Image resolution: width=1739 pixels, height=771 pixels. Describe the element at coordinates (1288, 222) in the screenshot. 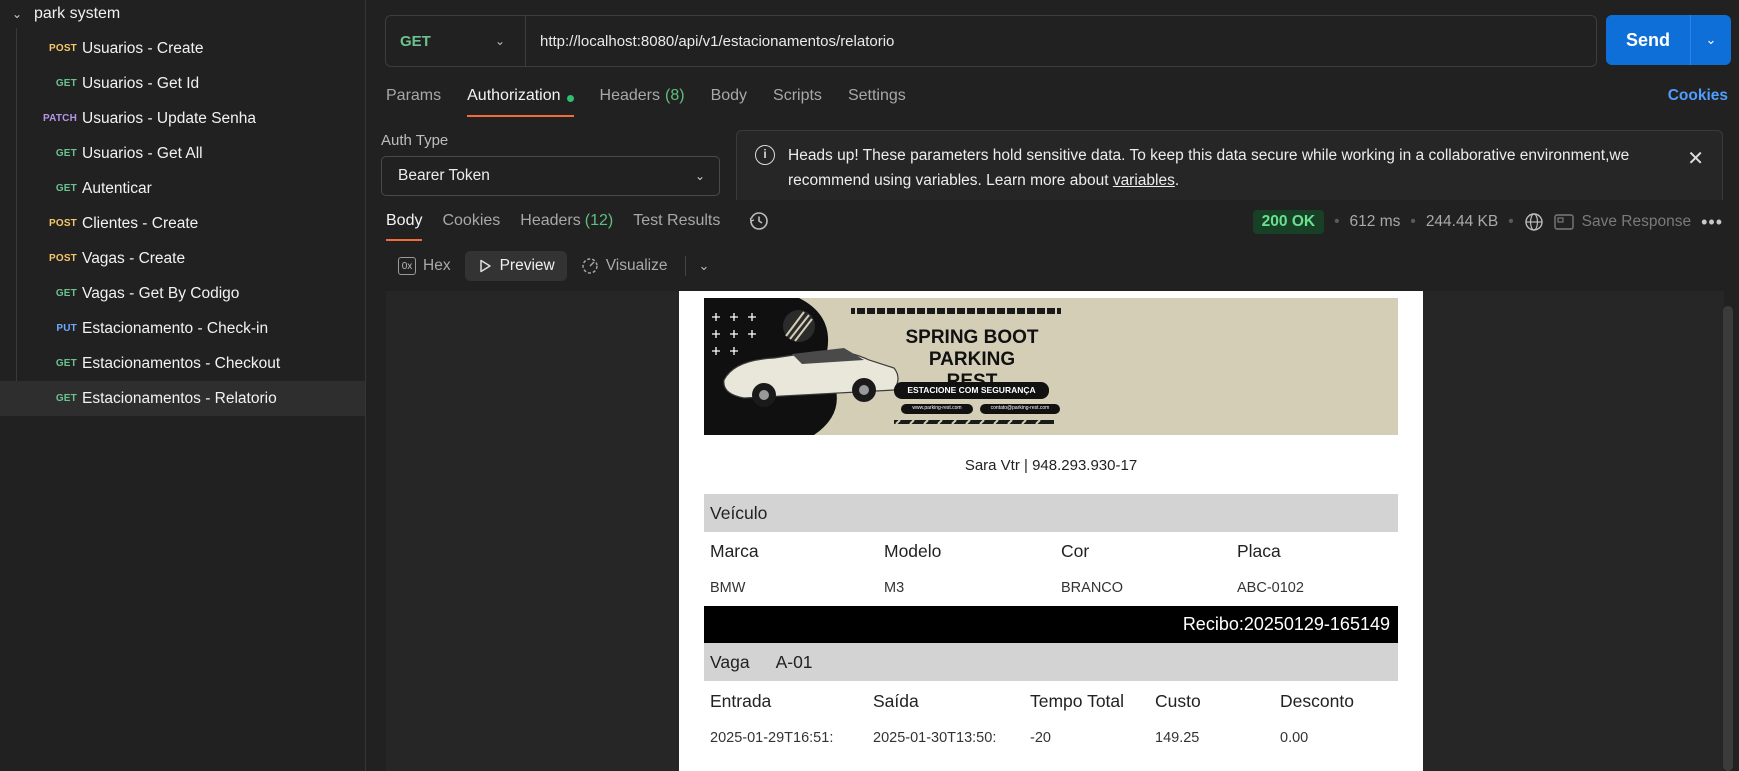

I see `status-badge: 200 OK` at that location.